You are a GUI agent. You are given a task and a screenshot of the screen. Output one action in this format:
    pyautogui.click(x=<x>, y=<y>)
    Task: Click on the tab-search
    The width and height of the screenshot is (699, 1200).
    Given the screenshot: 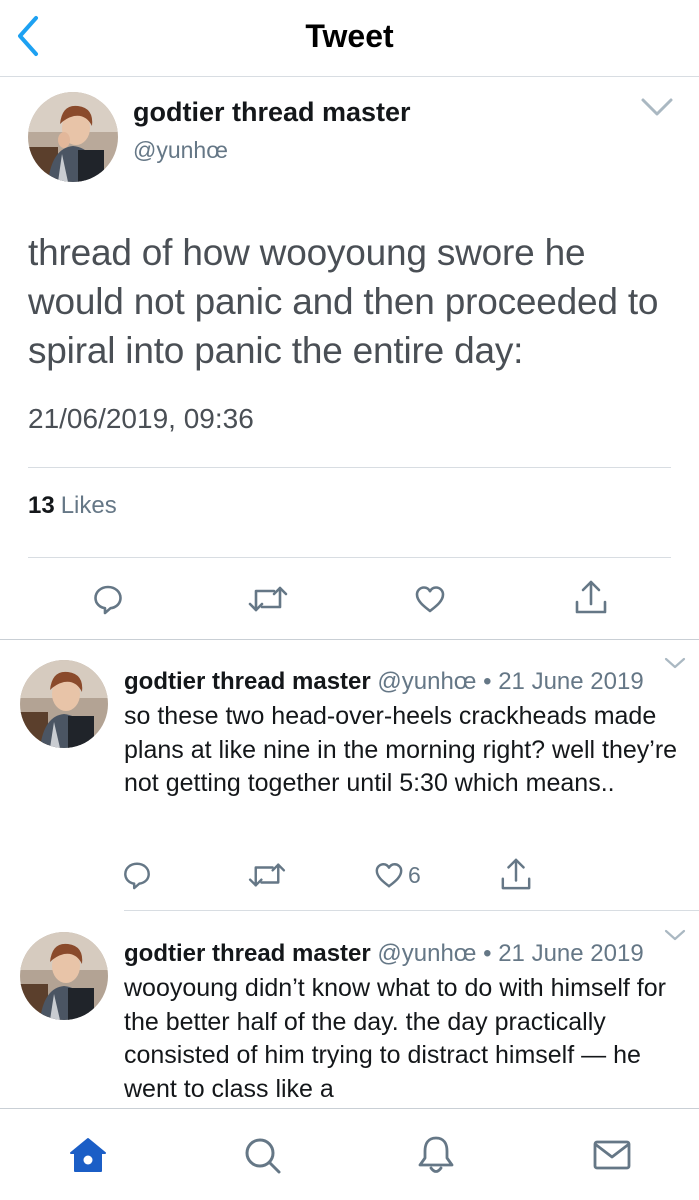 What is the action you would take?
    pyautogui.click(x=262, y=1157)
    